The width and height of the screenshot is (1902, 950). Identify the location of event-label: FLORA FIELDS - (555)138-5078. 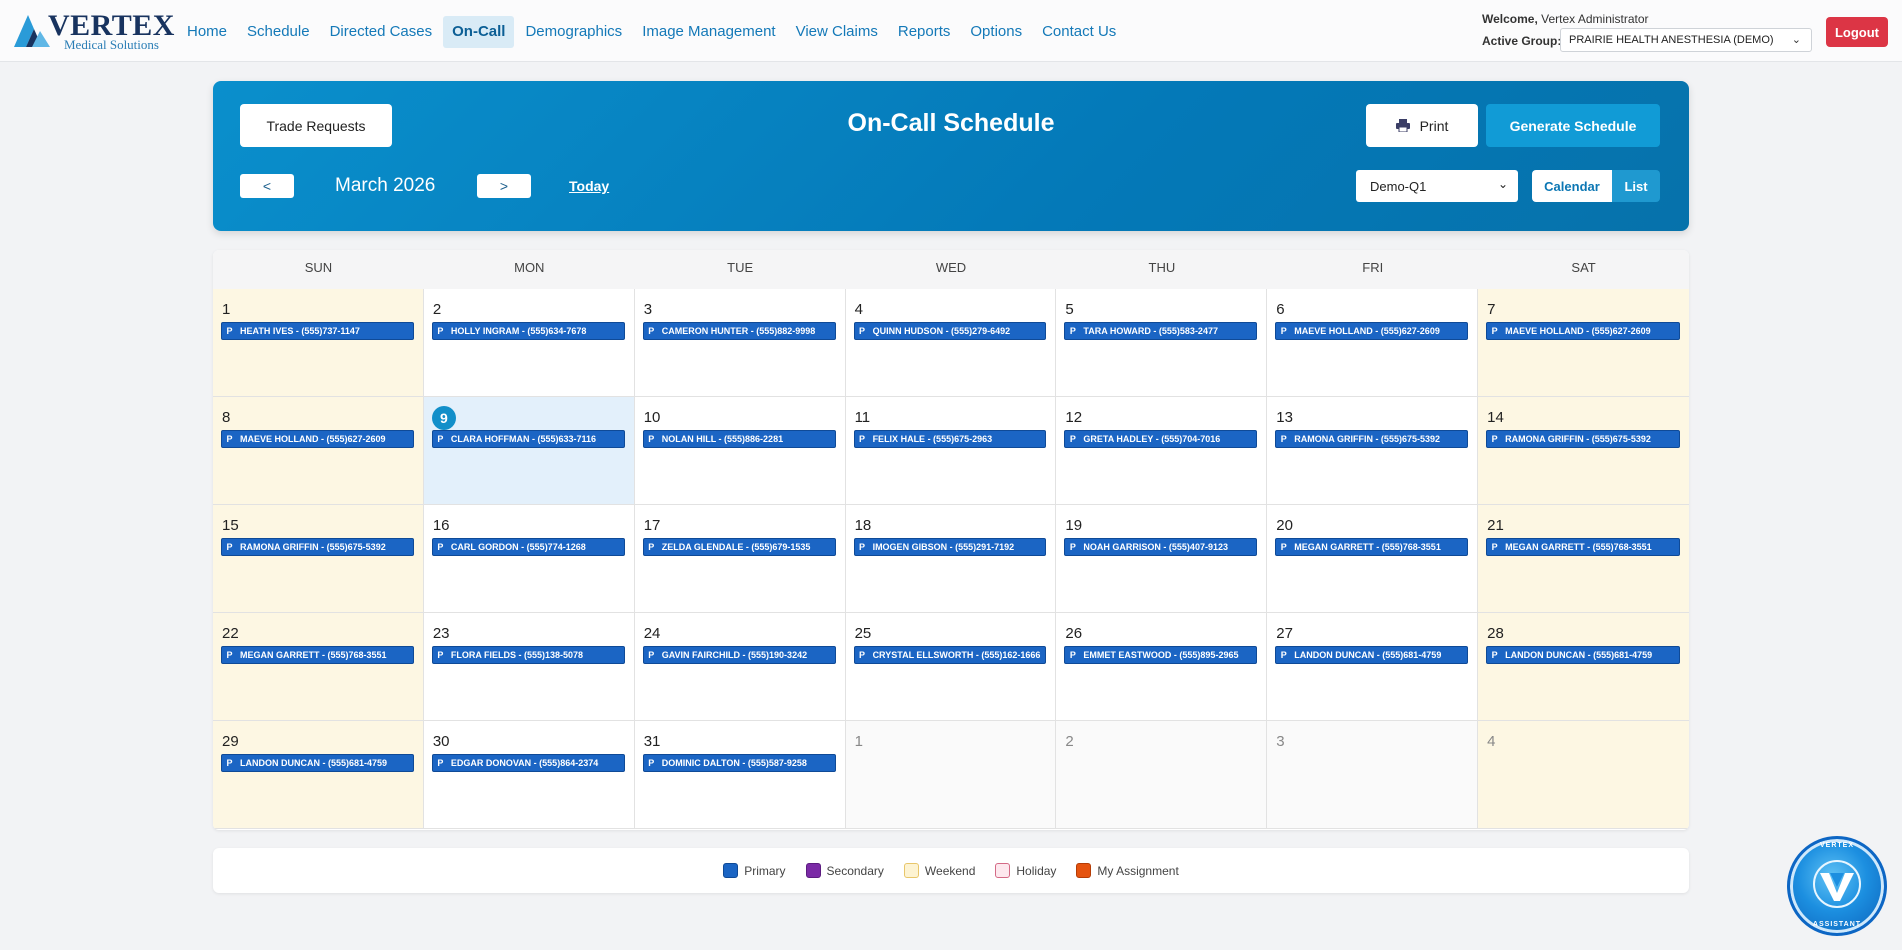
(517, 655).